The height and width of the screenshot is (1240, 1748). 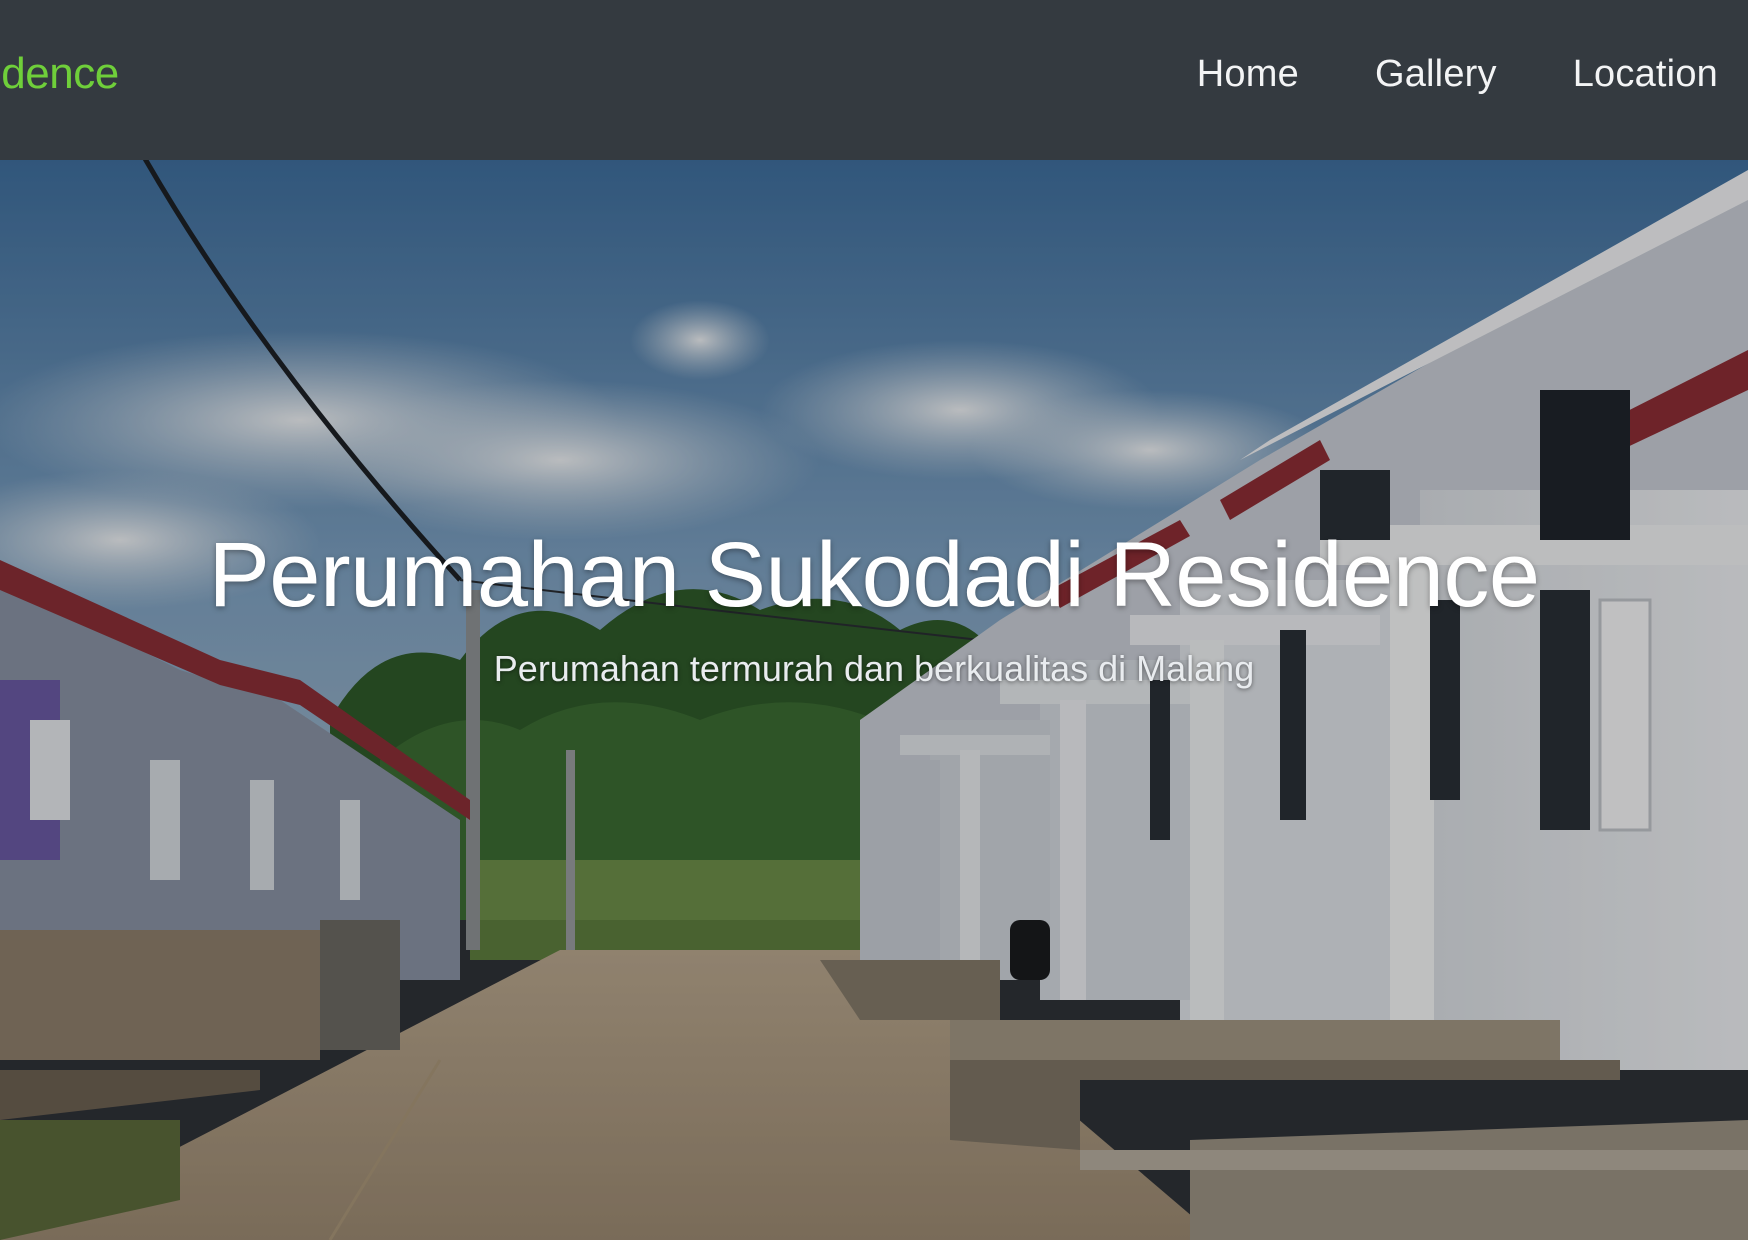 I want to click on nav-link-gallery: Gallery, so click(x=1436, y=74).